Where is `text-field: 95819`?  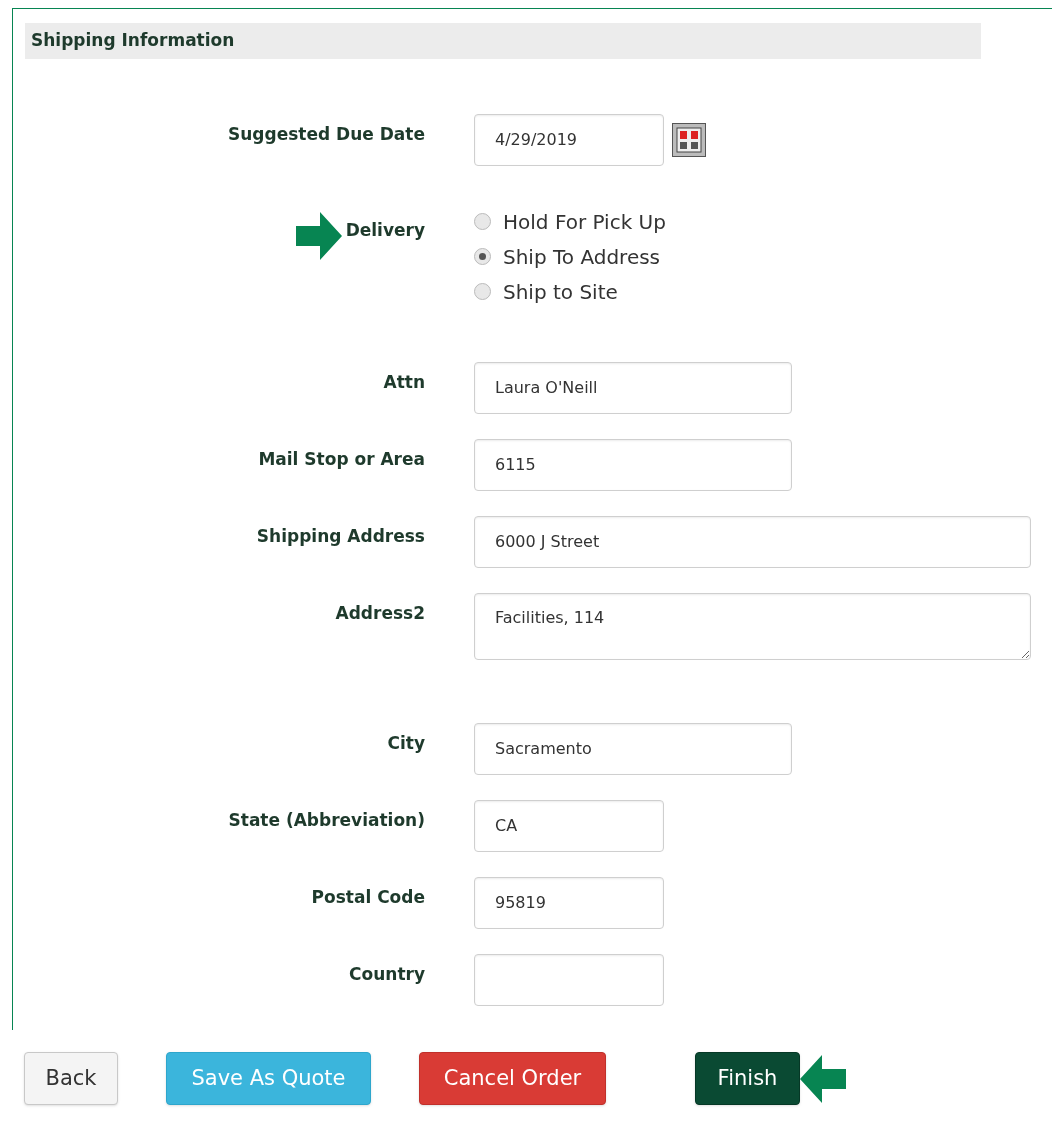
text-field: 95819 is located at coordinates (569, 902).